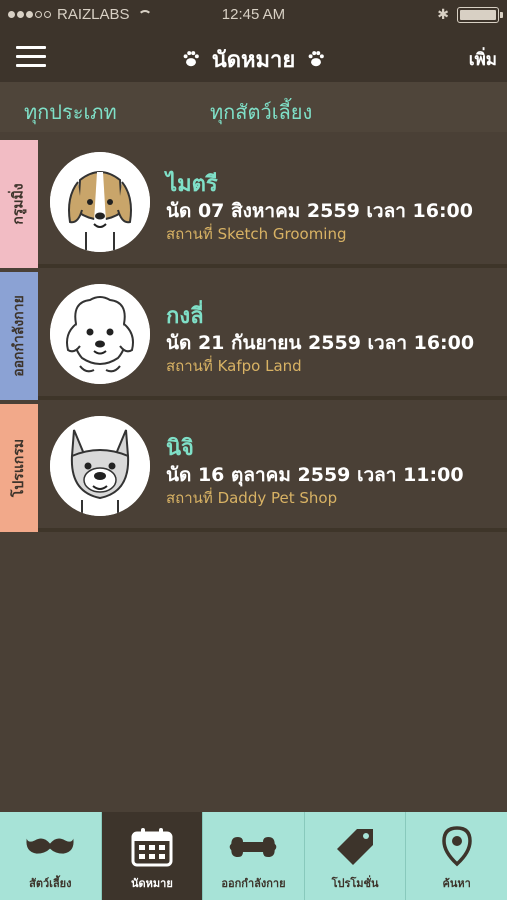 The image size is (507, 900). I want to click on category-tag: ออกกำลังกาย, so click(19, 336).